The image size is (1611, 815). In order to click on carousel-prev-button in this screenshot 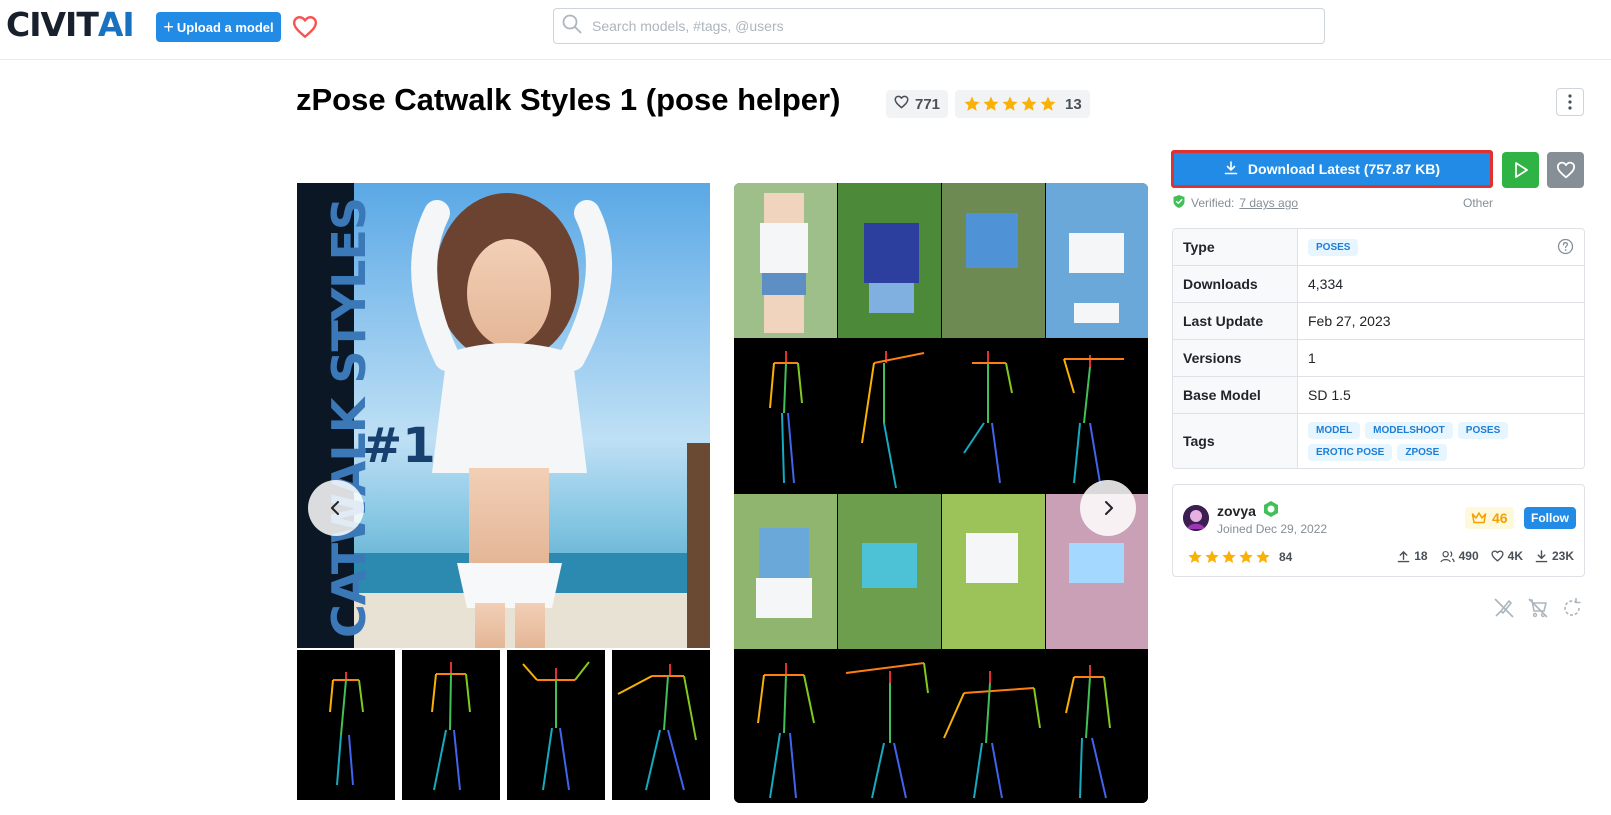, I will do `click(336, 508)`.